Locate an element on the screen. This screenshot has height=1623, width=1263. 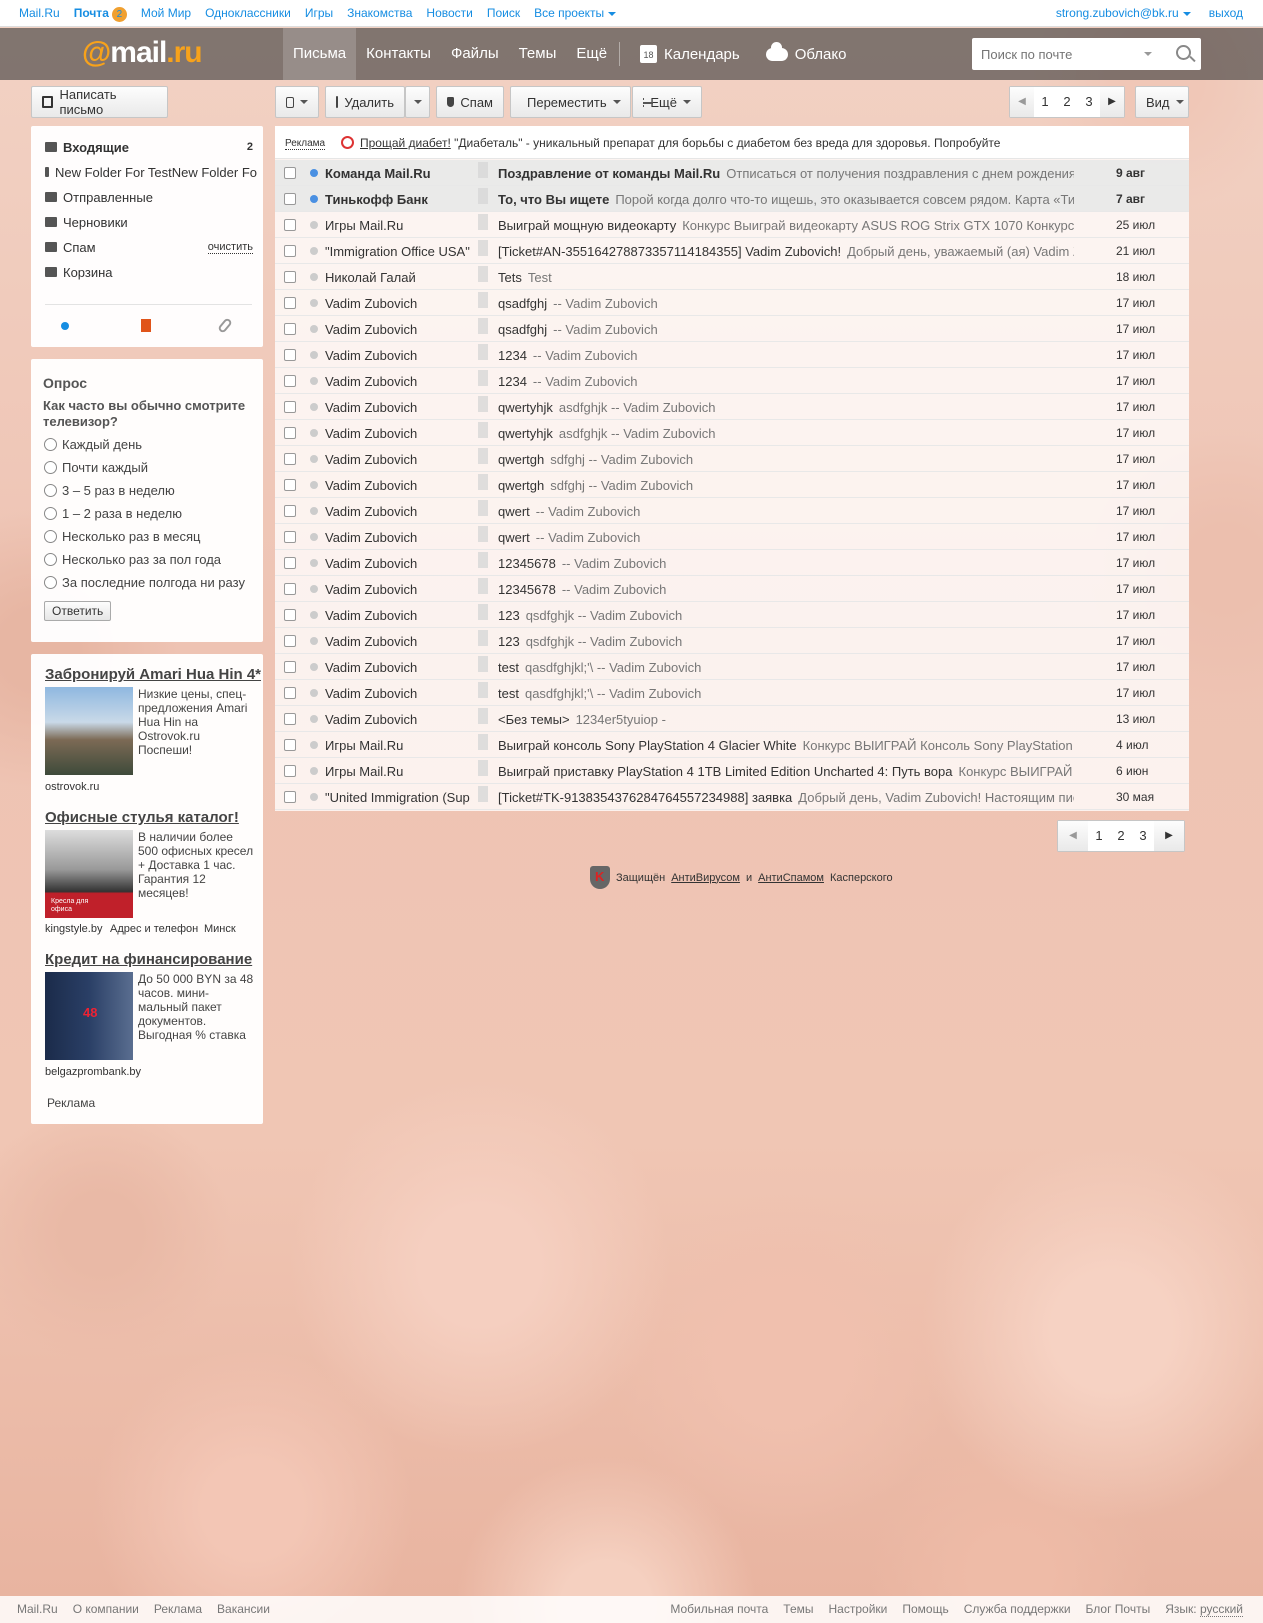
ad-source: ostrovok.ru is located at coordinates (72, 787).